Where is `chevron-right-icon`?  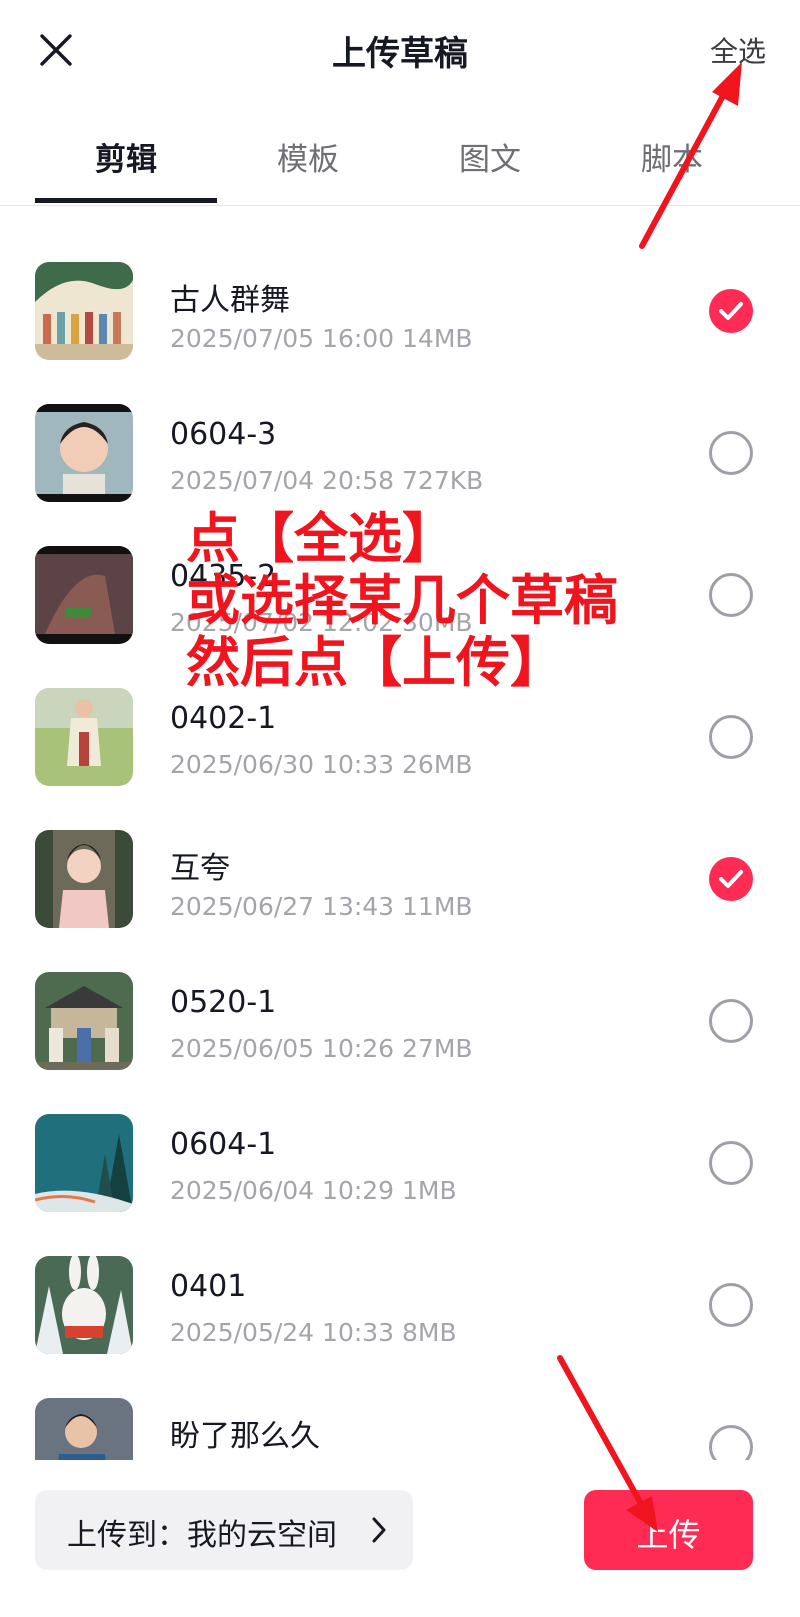
chevron-right-icon is located at coordinates (379, 1530).